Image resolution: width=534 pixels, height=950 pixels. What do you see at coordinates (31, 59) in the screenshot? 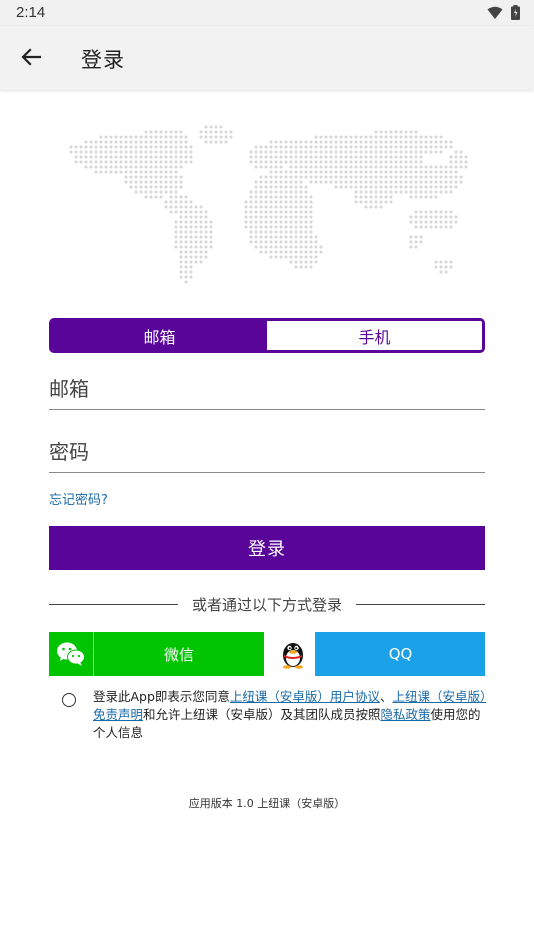
I see `back-button` at bounding box center [31, 59].